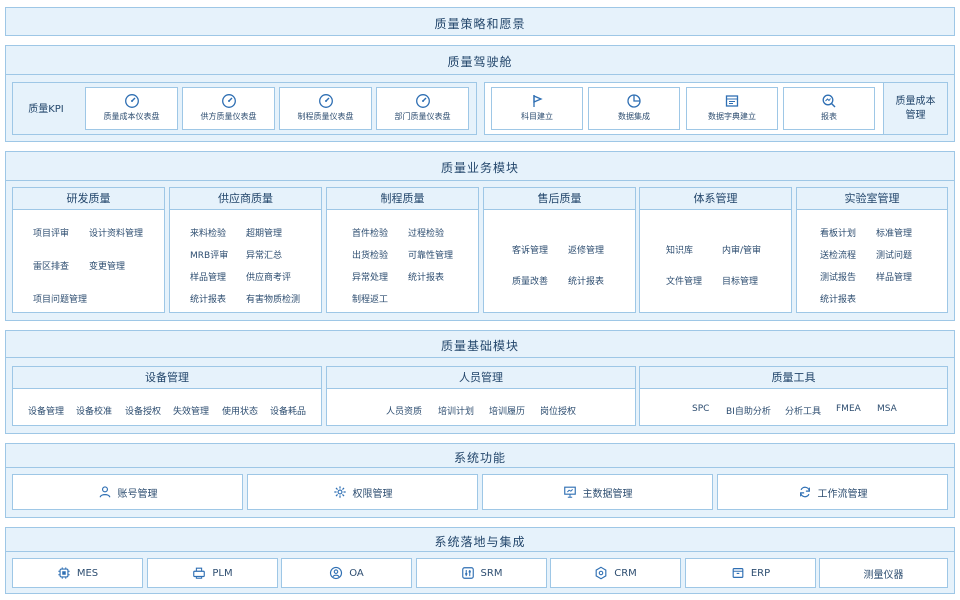 This screenshot has width=960, height=600. Describe the element at coordinates (264, 232) in the screenshot. I see `module-item: 超期管理` at that location.